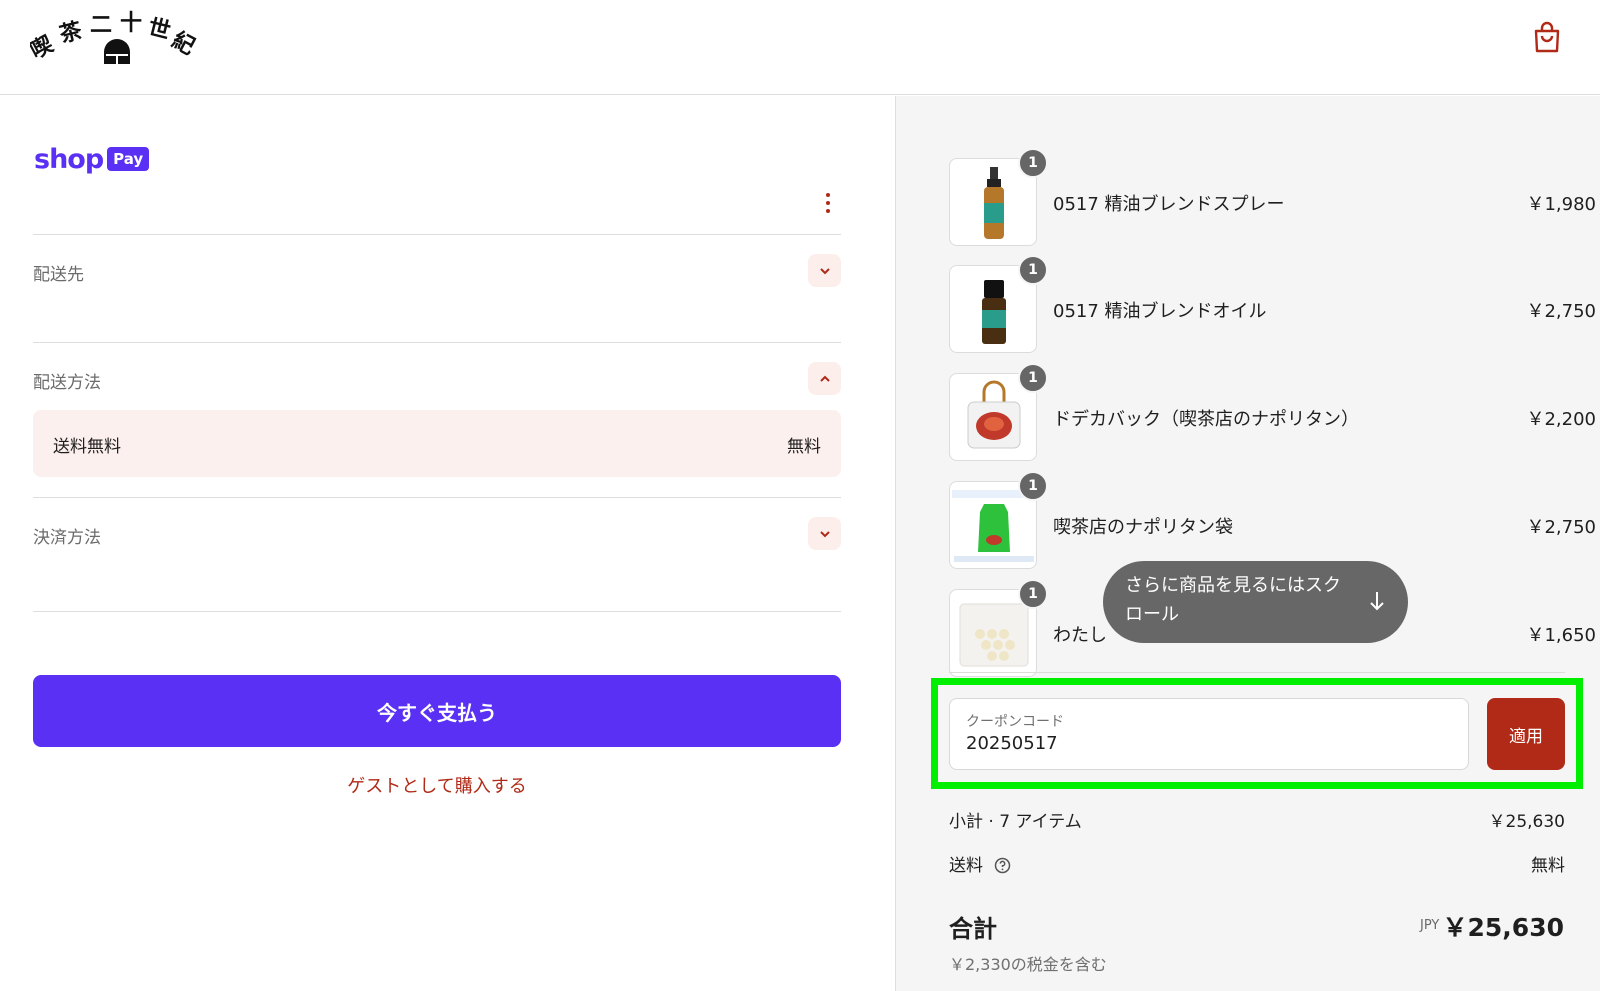 Image resolution: width=1600 pixels, height=991 pixels. What do you see at coordinates (1160, 311) in the screenshot?
I see `cart-item-name: 0517 精油ブレンドオイル` at bounding box center [1160, 311].